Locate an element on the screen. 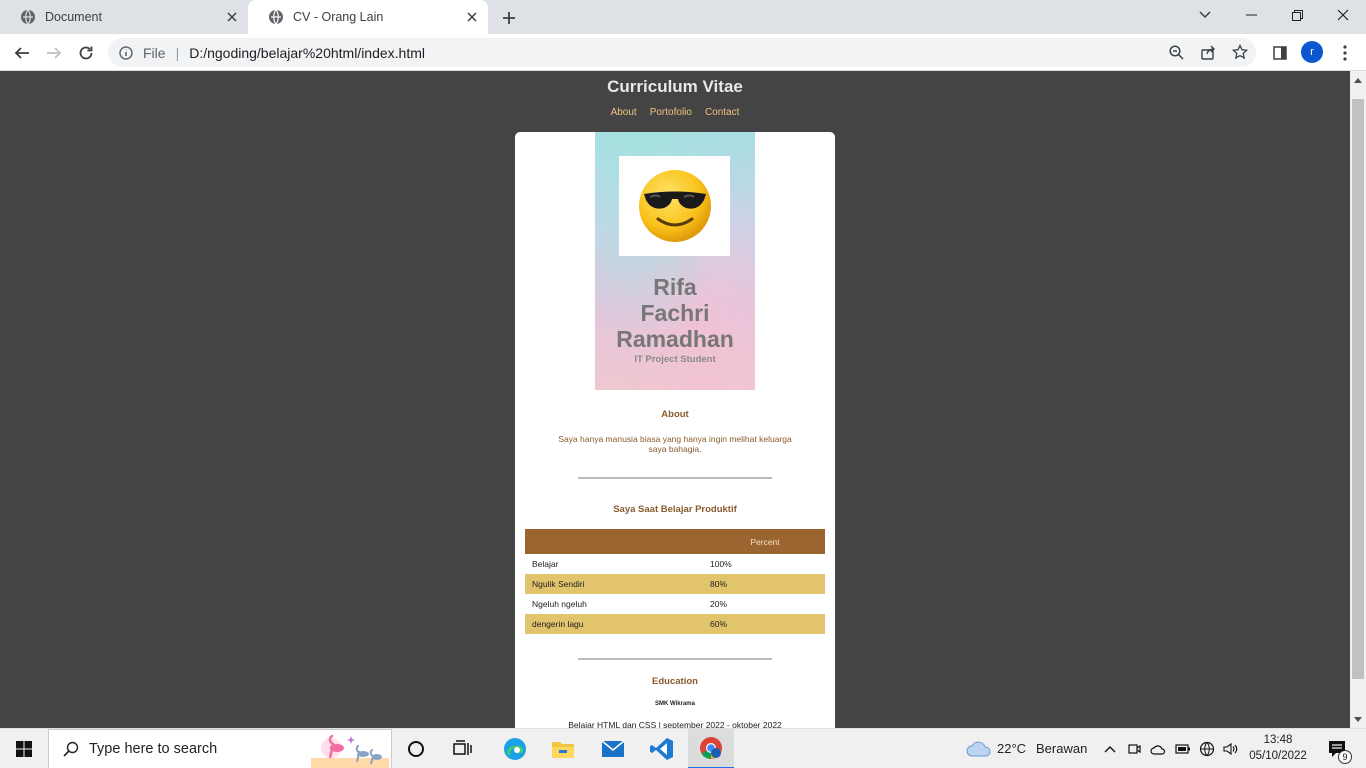 This screenshot has height=768, width=1366. activity-cell: Ngulik Sendiri is located at coordinates (615, 584).